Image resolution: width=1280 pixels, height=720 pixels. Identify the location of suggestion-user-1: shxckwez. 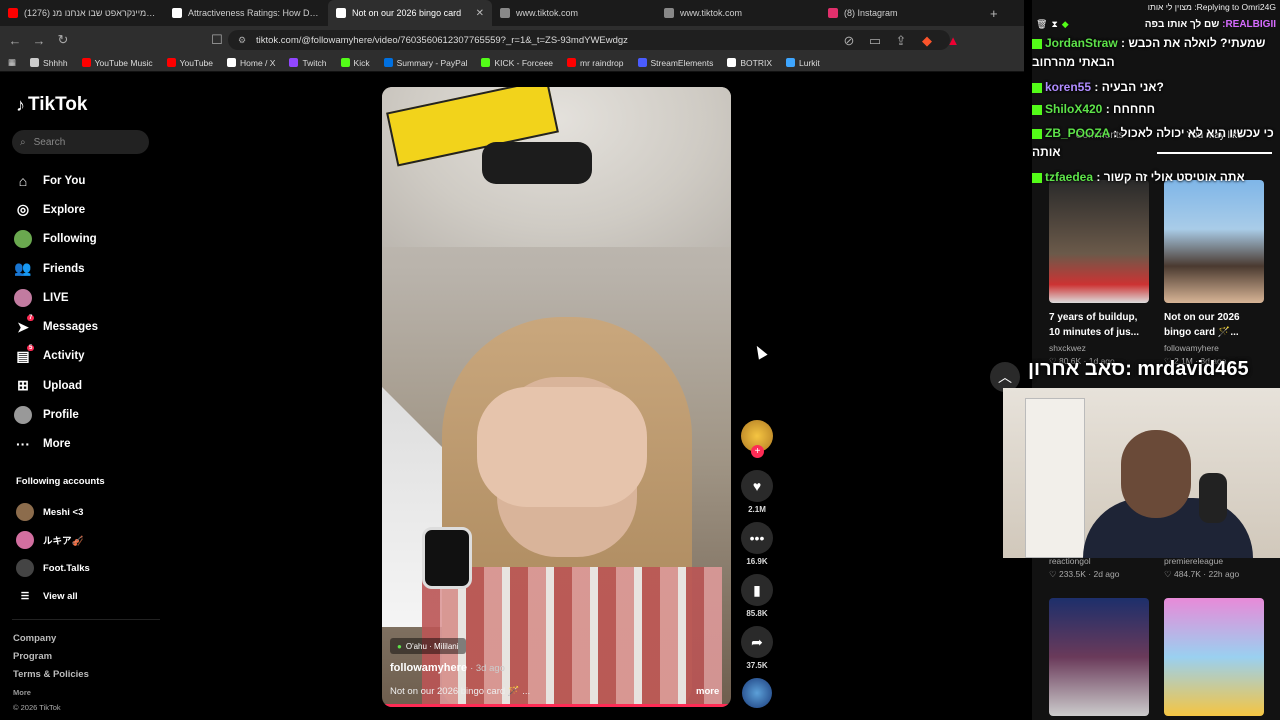
(1067, 348).